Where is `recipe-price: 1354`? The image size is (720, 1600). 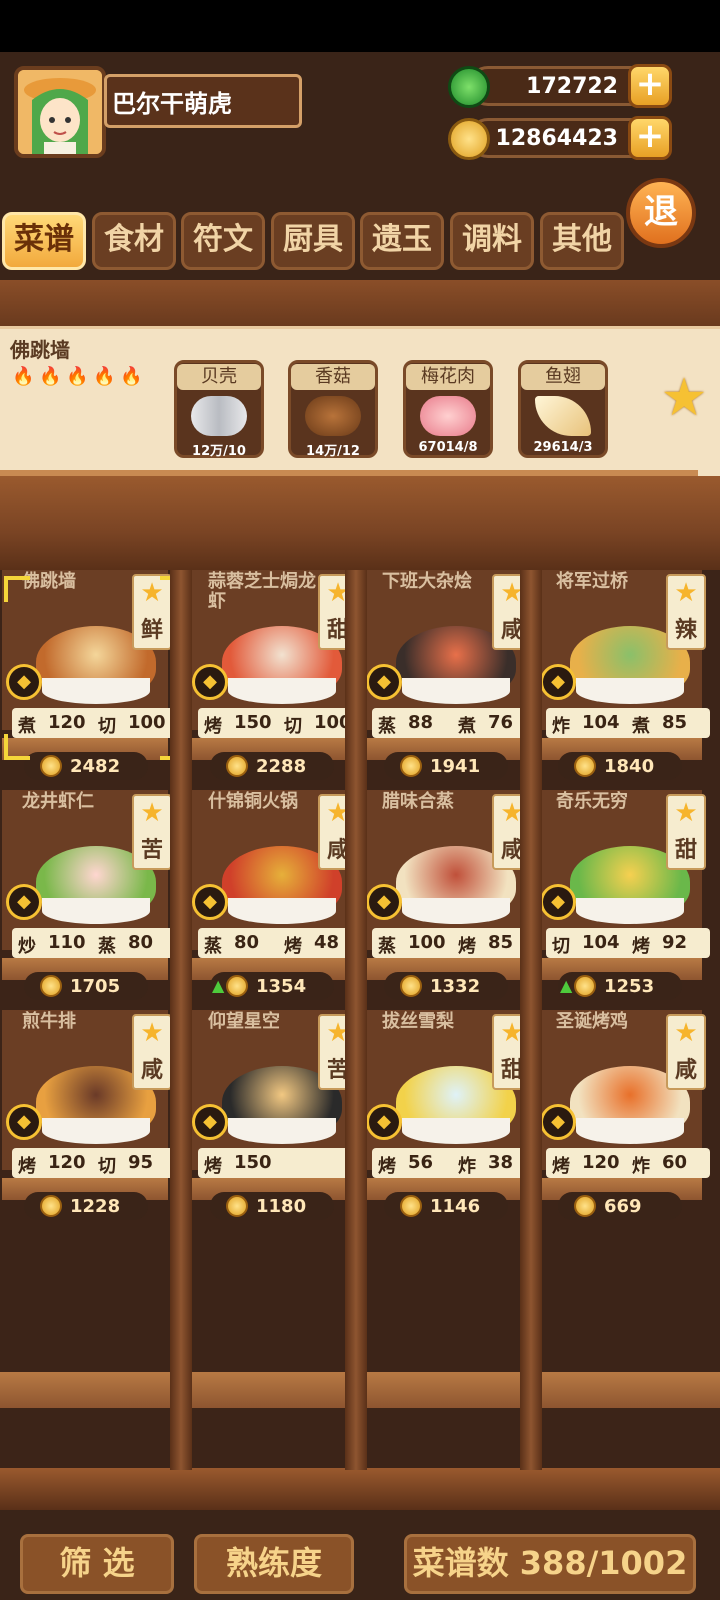 recipe-price: 1354 is located at coordinates (281, 986).